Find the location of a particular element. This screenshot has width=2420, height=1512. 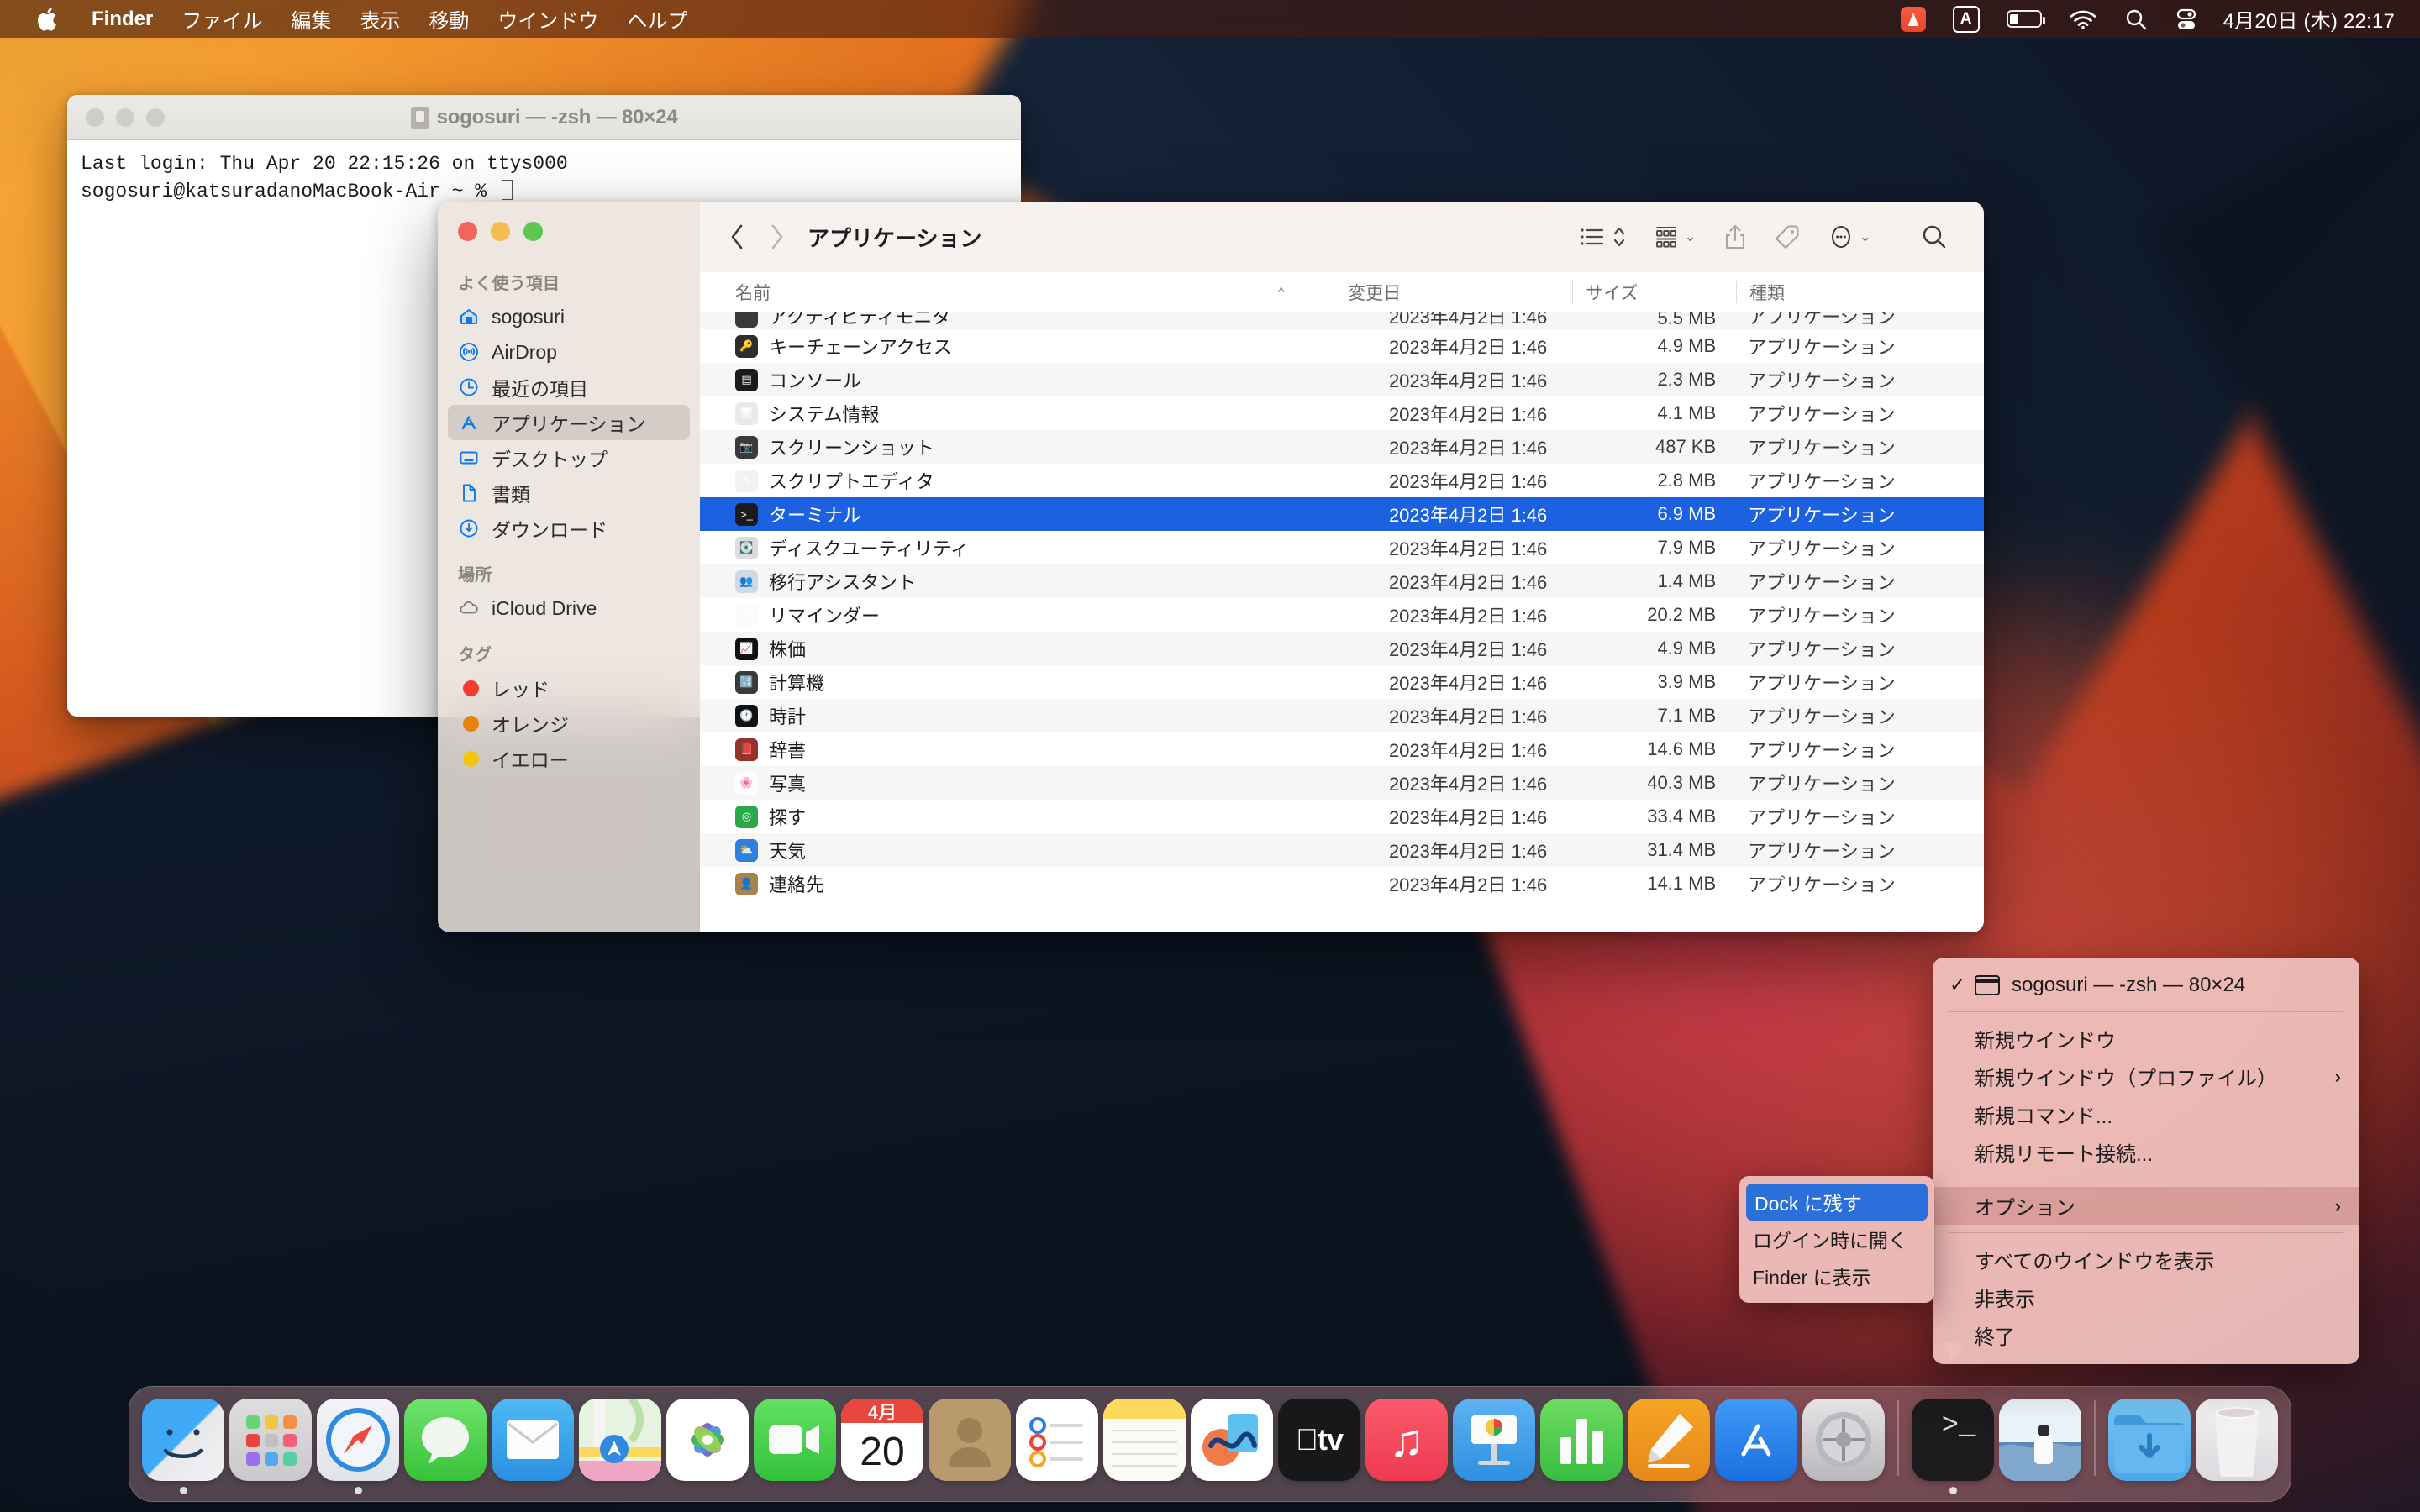

terminal-close-button is located at coordinates (95, 117).